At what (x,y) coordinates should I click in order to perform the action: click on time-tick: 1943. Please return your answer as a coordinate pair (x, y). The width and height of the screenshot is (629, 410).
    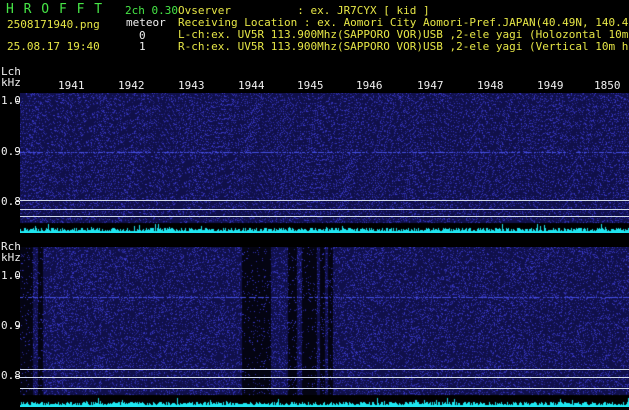
    Looking at the image, I should click on (191, 85).